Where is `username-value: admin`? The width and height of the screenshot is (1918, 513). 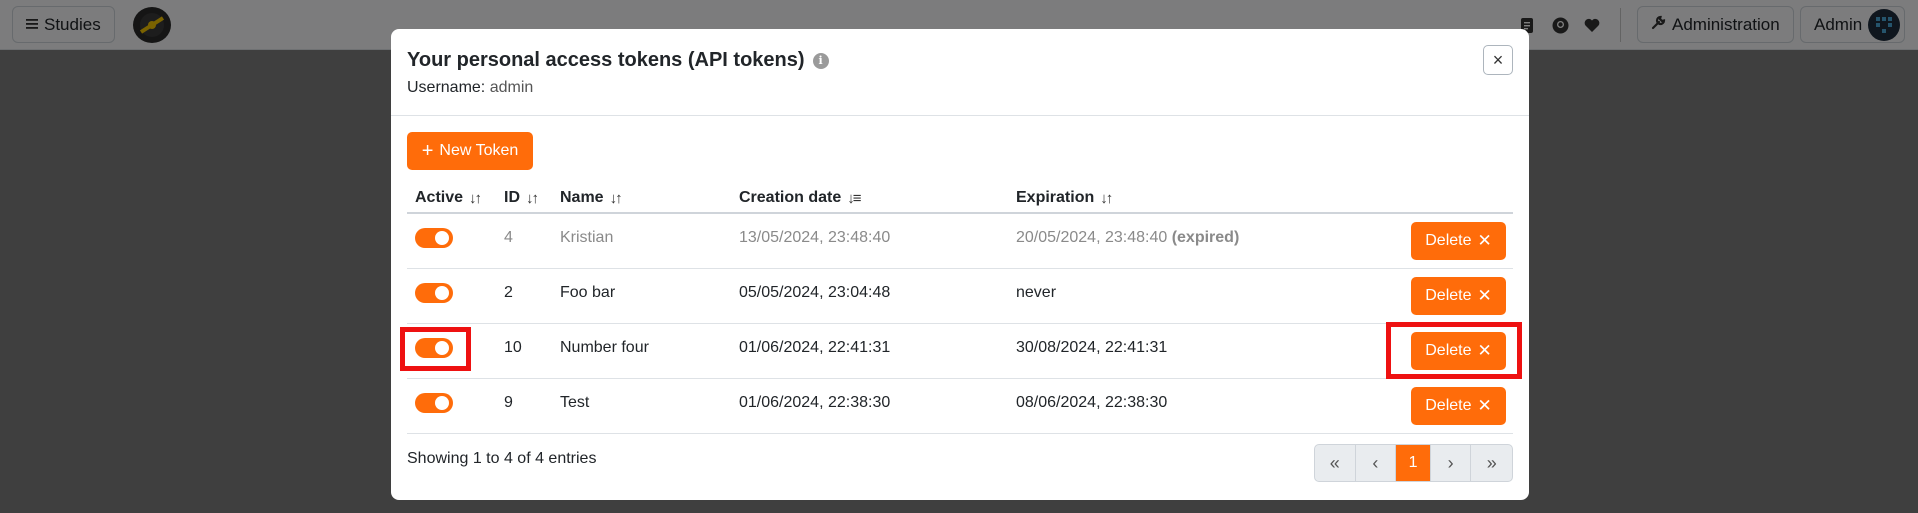
username-value: admin is located at coordinates (511, 87).